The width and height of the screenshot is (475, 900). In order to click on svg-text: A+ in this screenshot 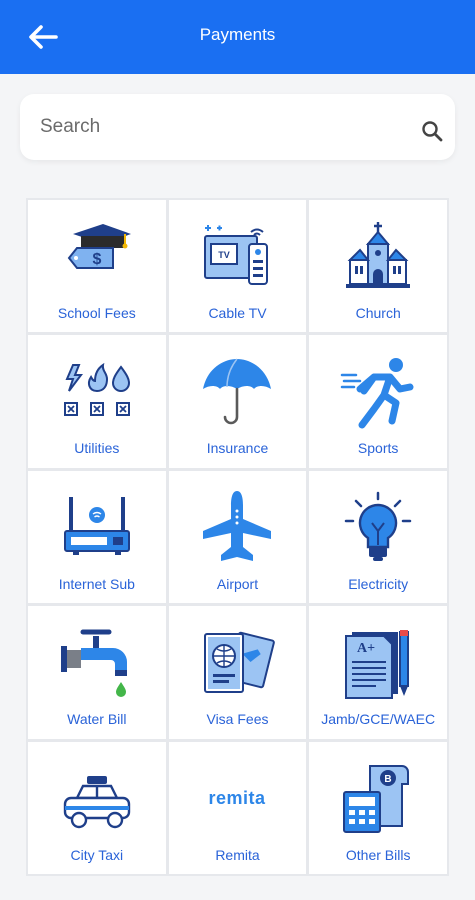, I will do `click(366, 648)`.